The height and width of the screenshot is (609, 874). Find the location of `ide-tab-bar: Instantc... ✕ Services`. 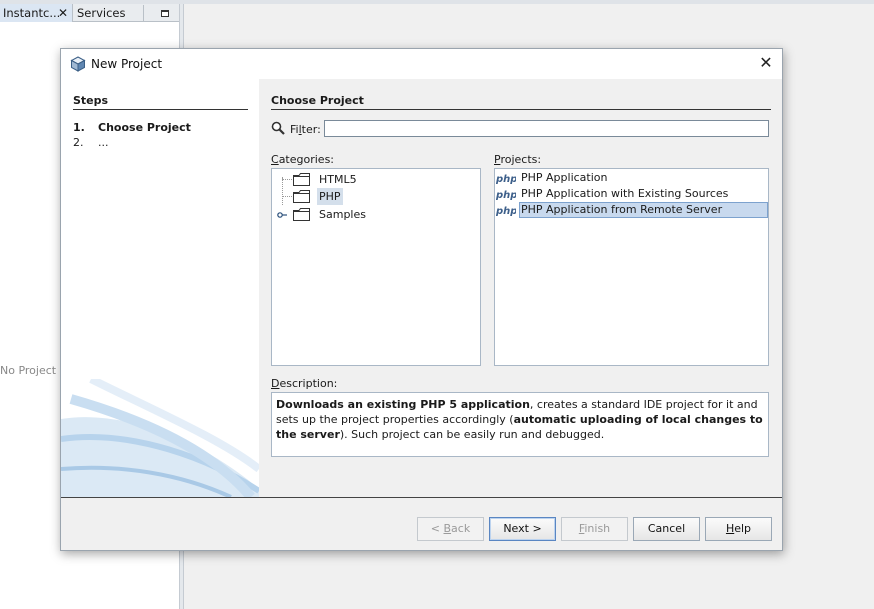

ide-tab-bar: Instantc... ✕ Services is located at coordinates (89, 13).